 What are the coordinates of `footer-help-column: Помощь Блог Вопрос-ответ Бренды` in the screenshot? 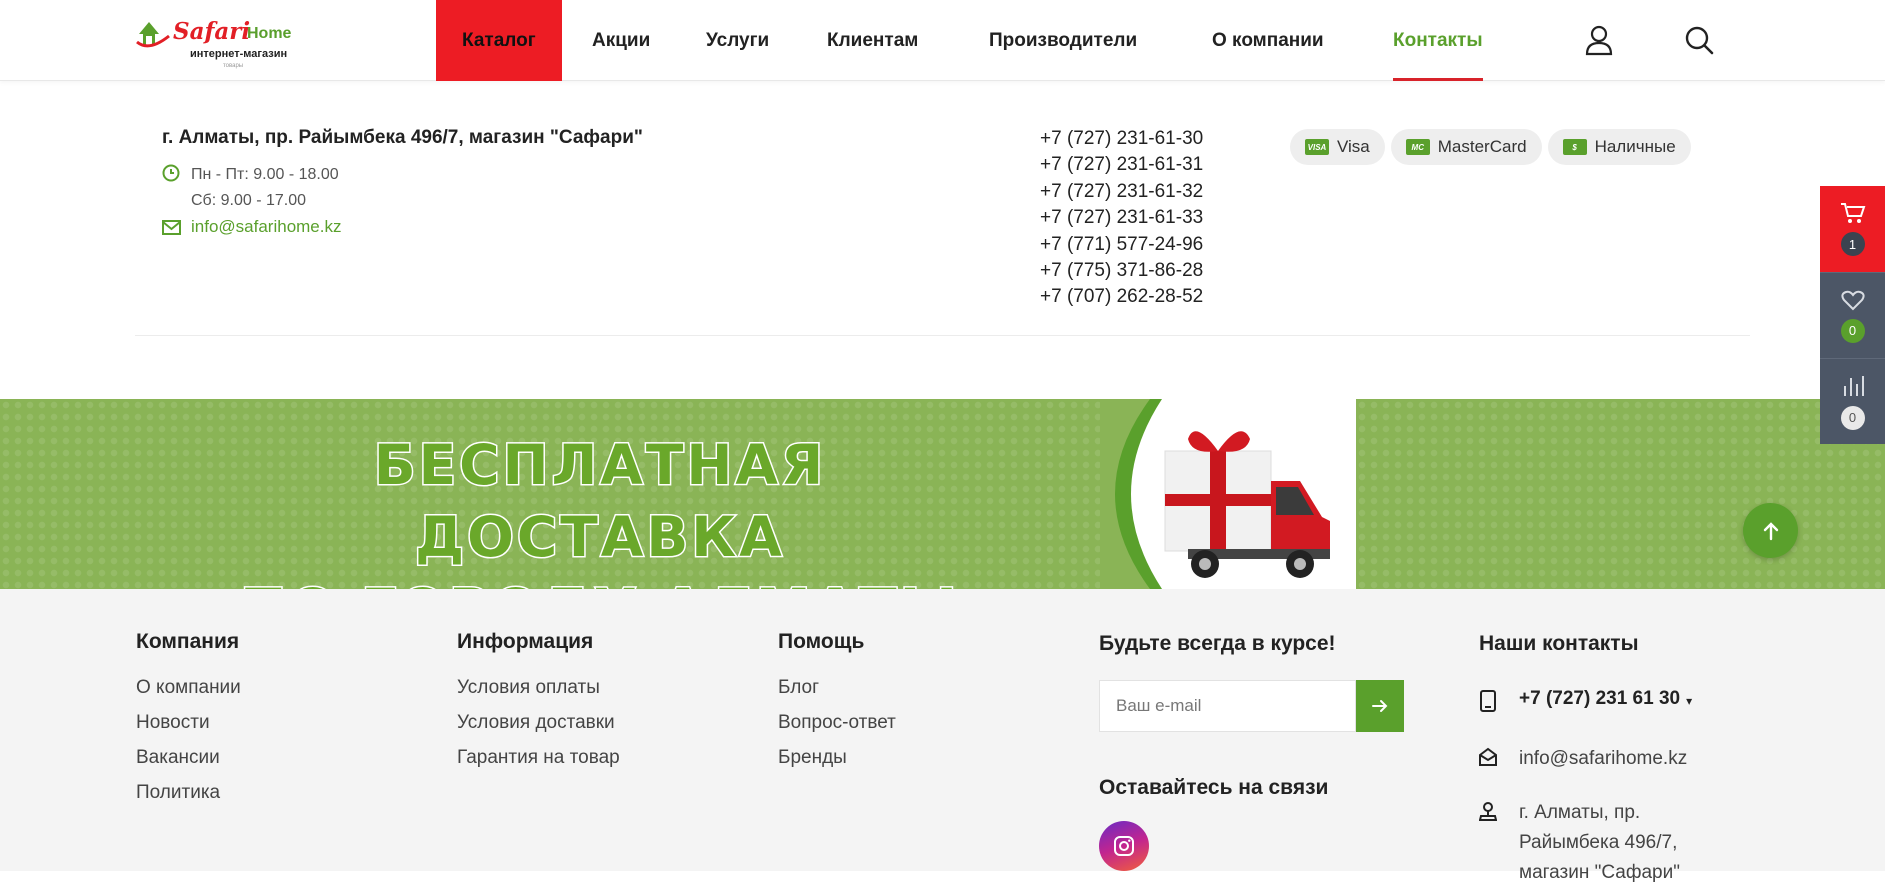 It's located at (837, 702).